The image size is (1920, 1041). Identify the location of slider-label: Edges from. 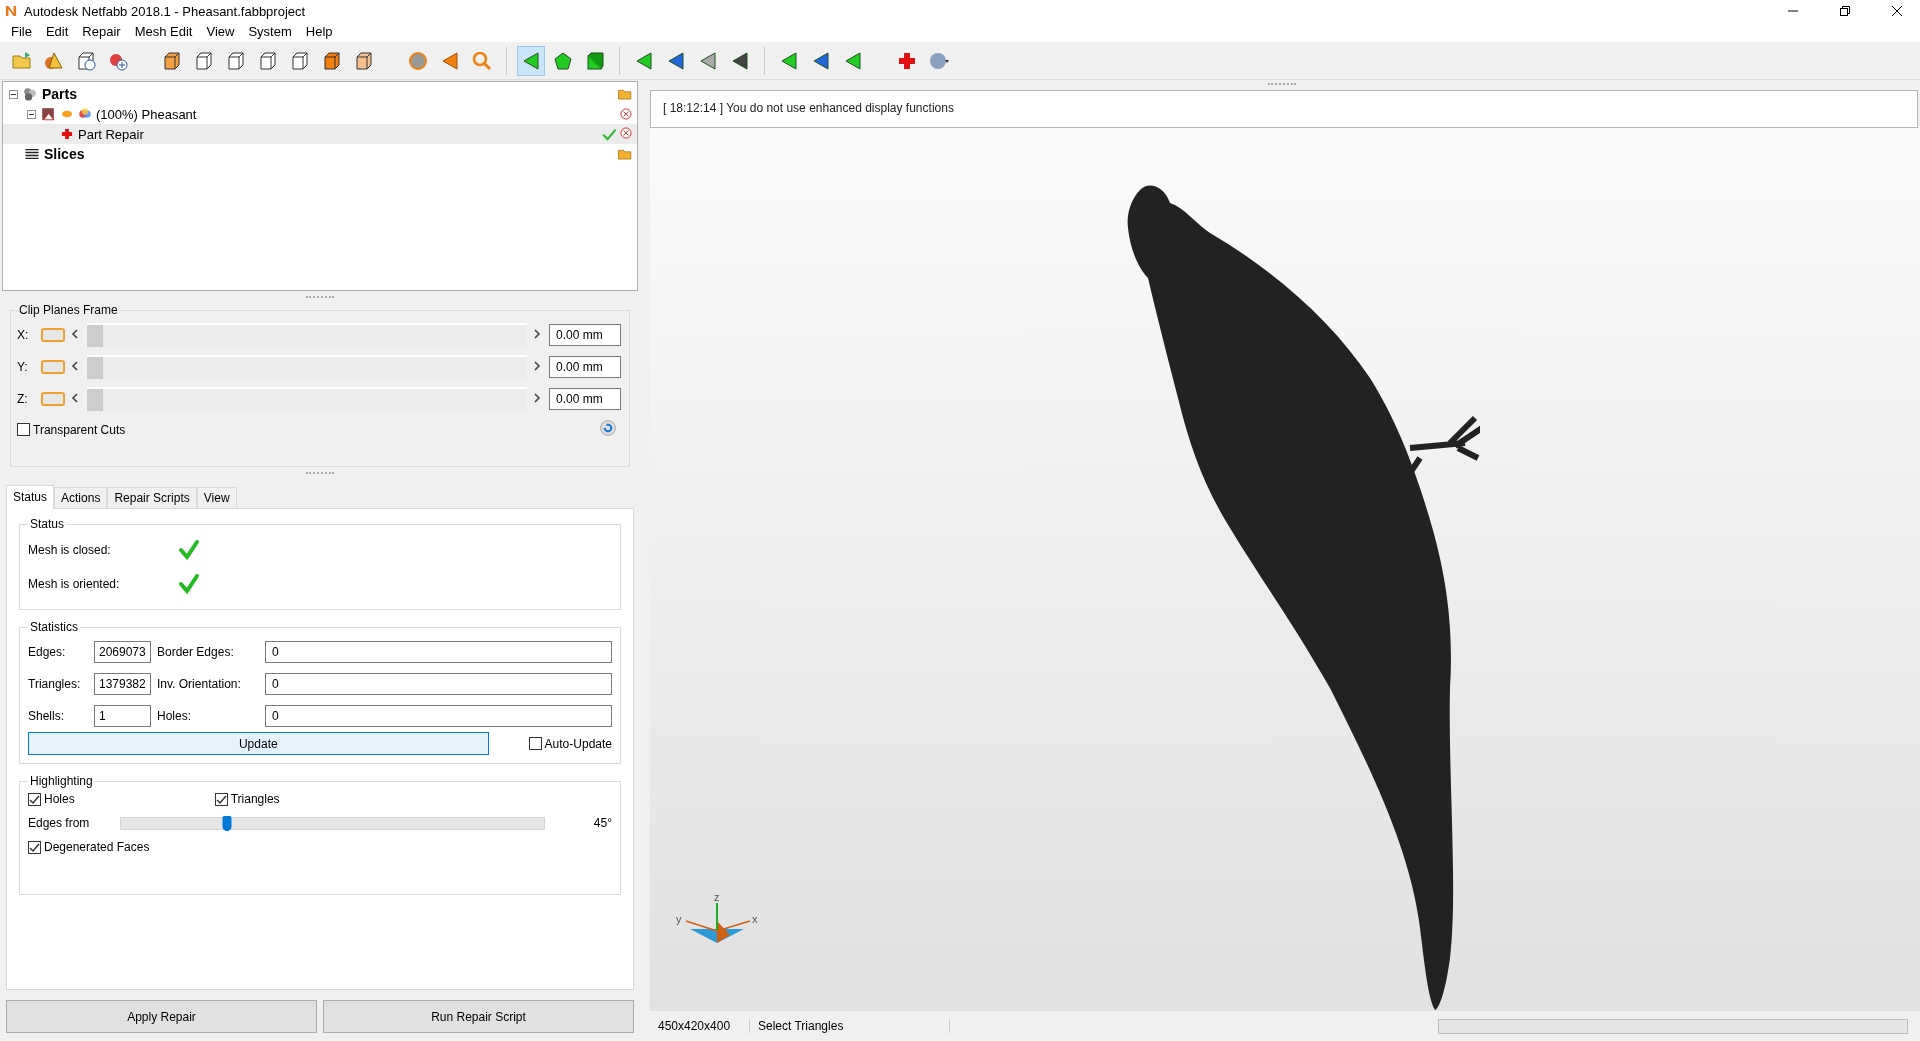
(59, 823).